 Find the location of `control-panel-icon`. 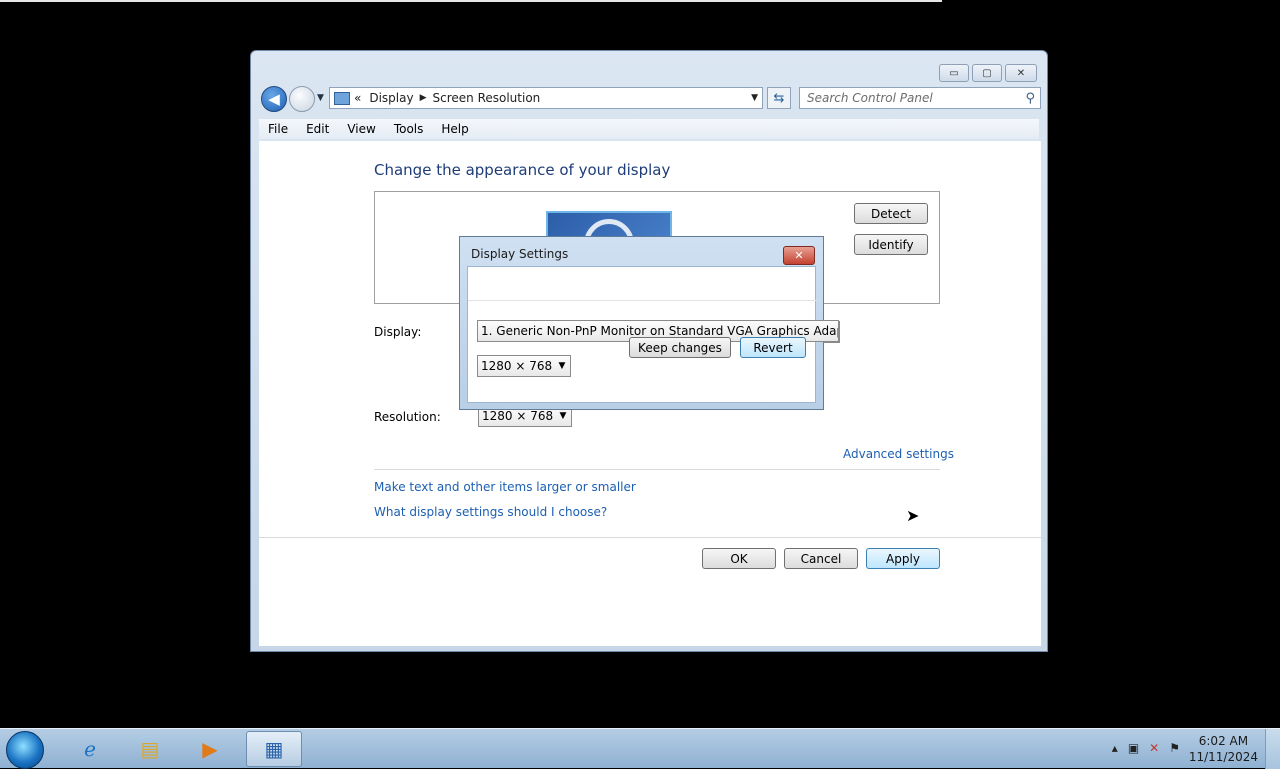

control-panel-icon is located at coordinates (342, 98).